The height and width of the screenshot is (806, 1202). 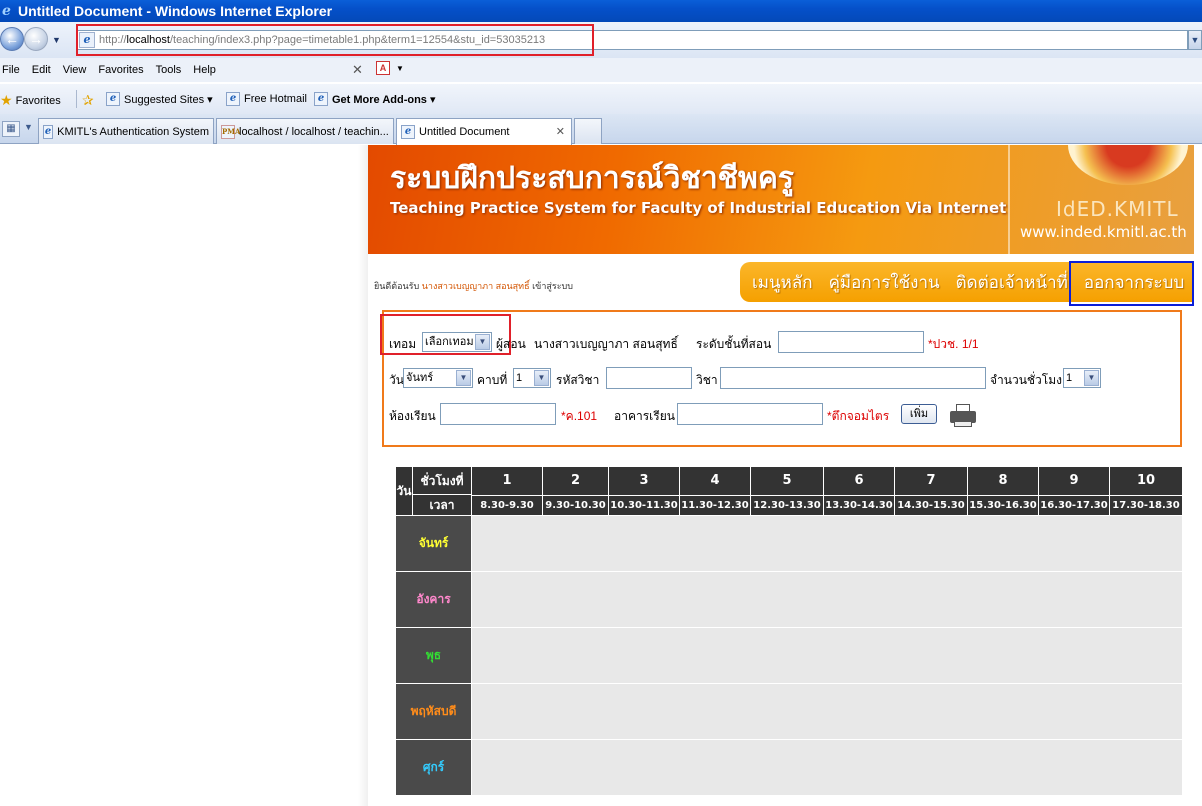 What do you see at coordinates (859, 481) in the screenshot?
I see `period-number: 6` at bounding box center [859, 481].